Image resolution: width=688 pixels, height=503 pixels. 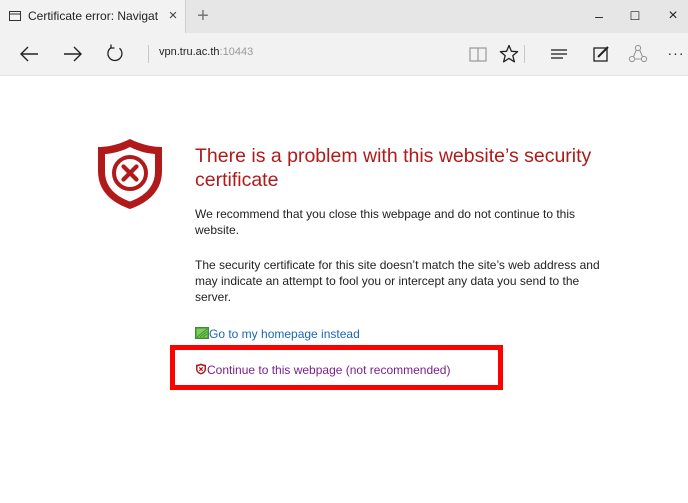 What do you see at coordinates (73, 54) in the screenshot?
I see `forward-arrow-icon` at bounding box center [73, 54].